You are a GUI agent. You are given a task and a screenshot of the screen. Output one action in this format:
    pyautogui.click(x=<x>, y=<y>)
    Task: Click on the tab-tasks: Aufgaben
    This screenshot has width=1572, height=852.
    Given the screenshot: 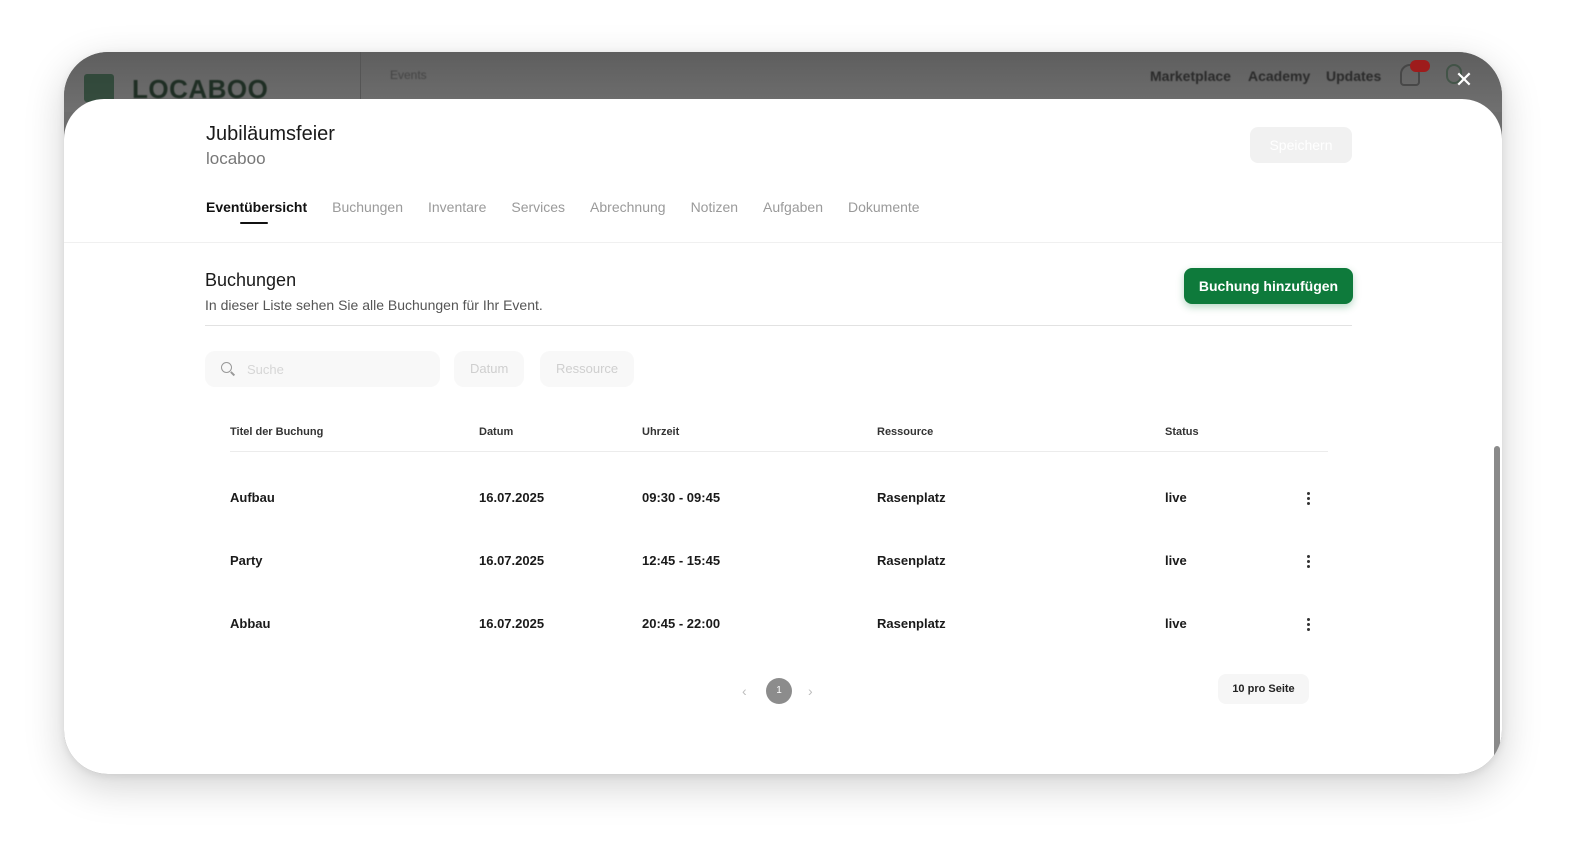 What is the action you would take?
    pyautogui.click(x=793, y=207)
    